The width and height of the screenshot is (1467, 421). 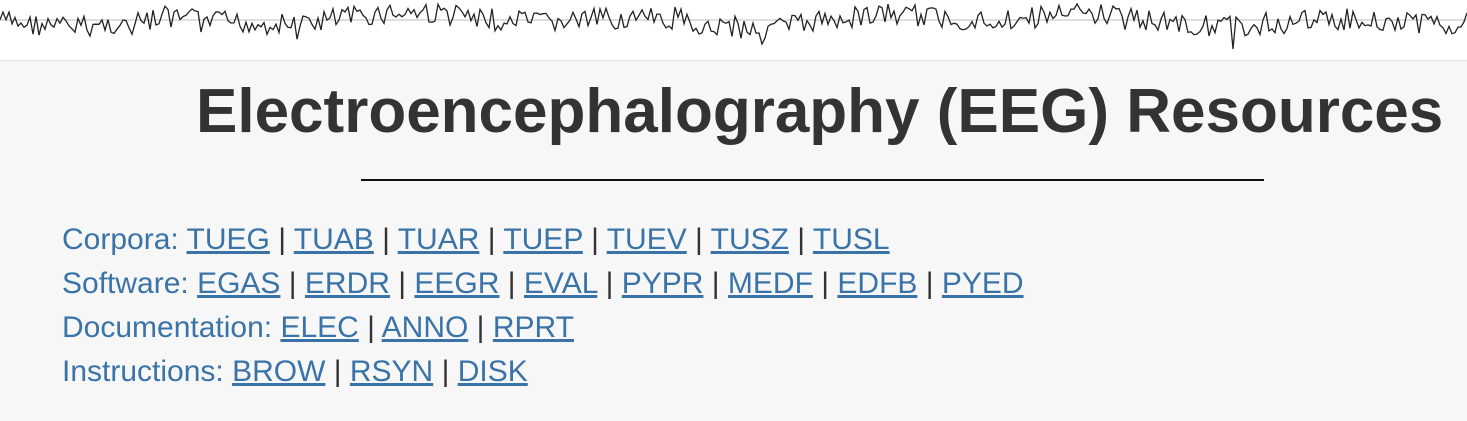 I want to click on link-pyed: PYED, so click(x=983, y=283).